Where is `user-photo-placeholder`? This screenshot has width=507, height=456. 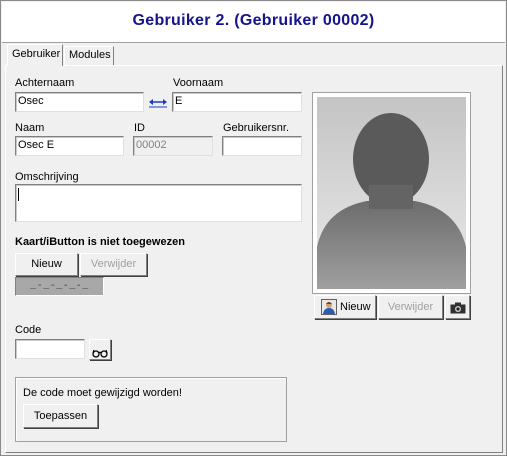 user-photo-placeholder is located at coordinates (391, 193).